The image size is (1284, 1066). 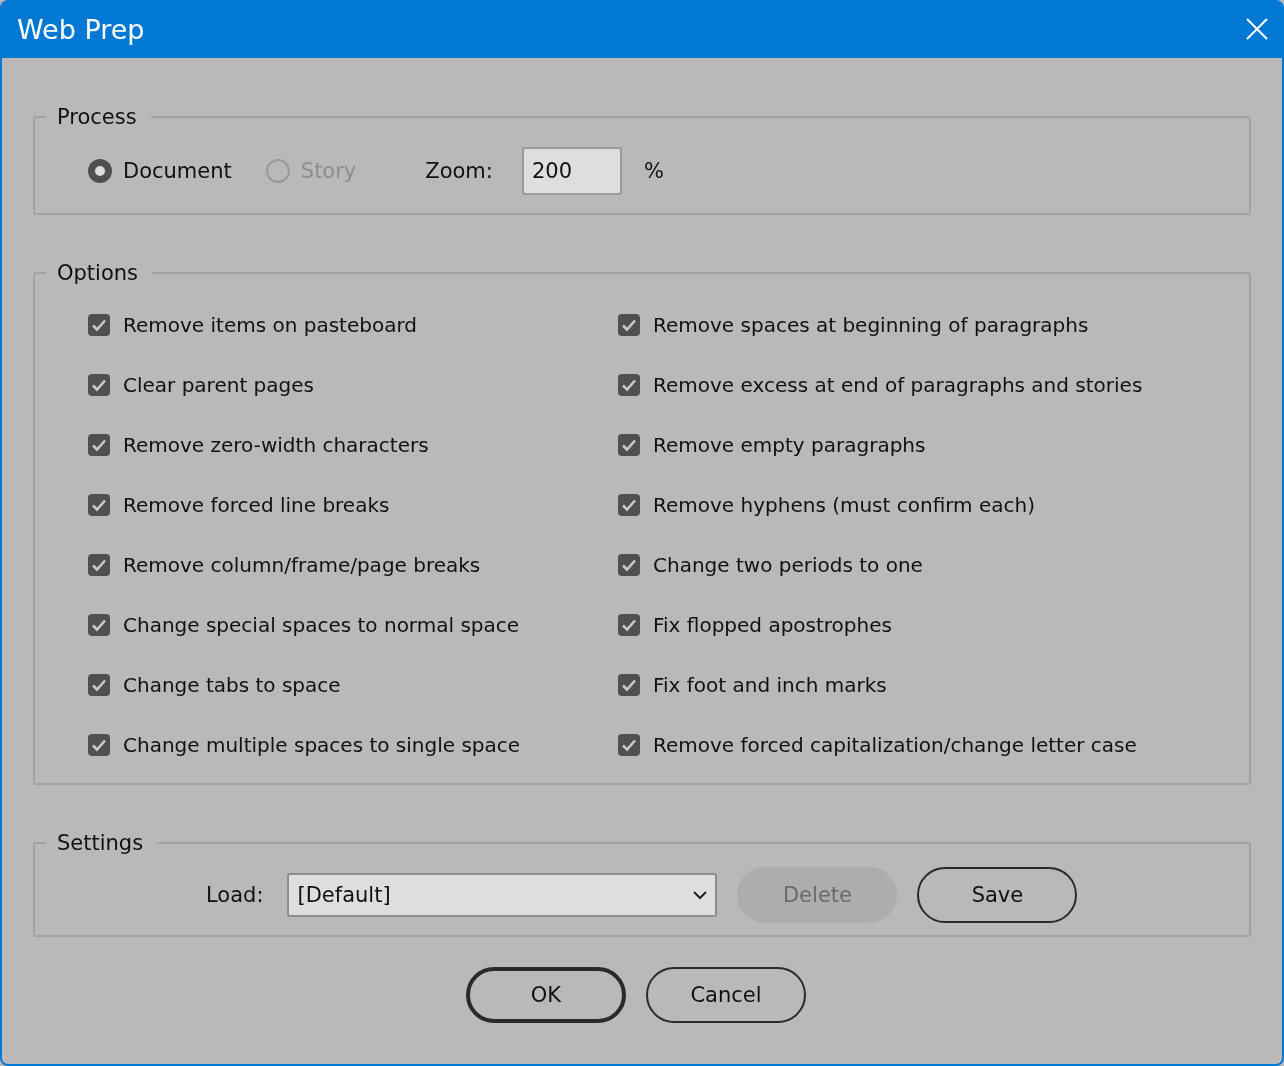 I want to click on checkbox-label: Remove forced line breaks, so click(x=256, y=505).